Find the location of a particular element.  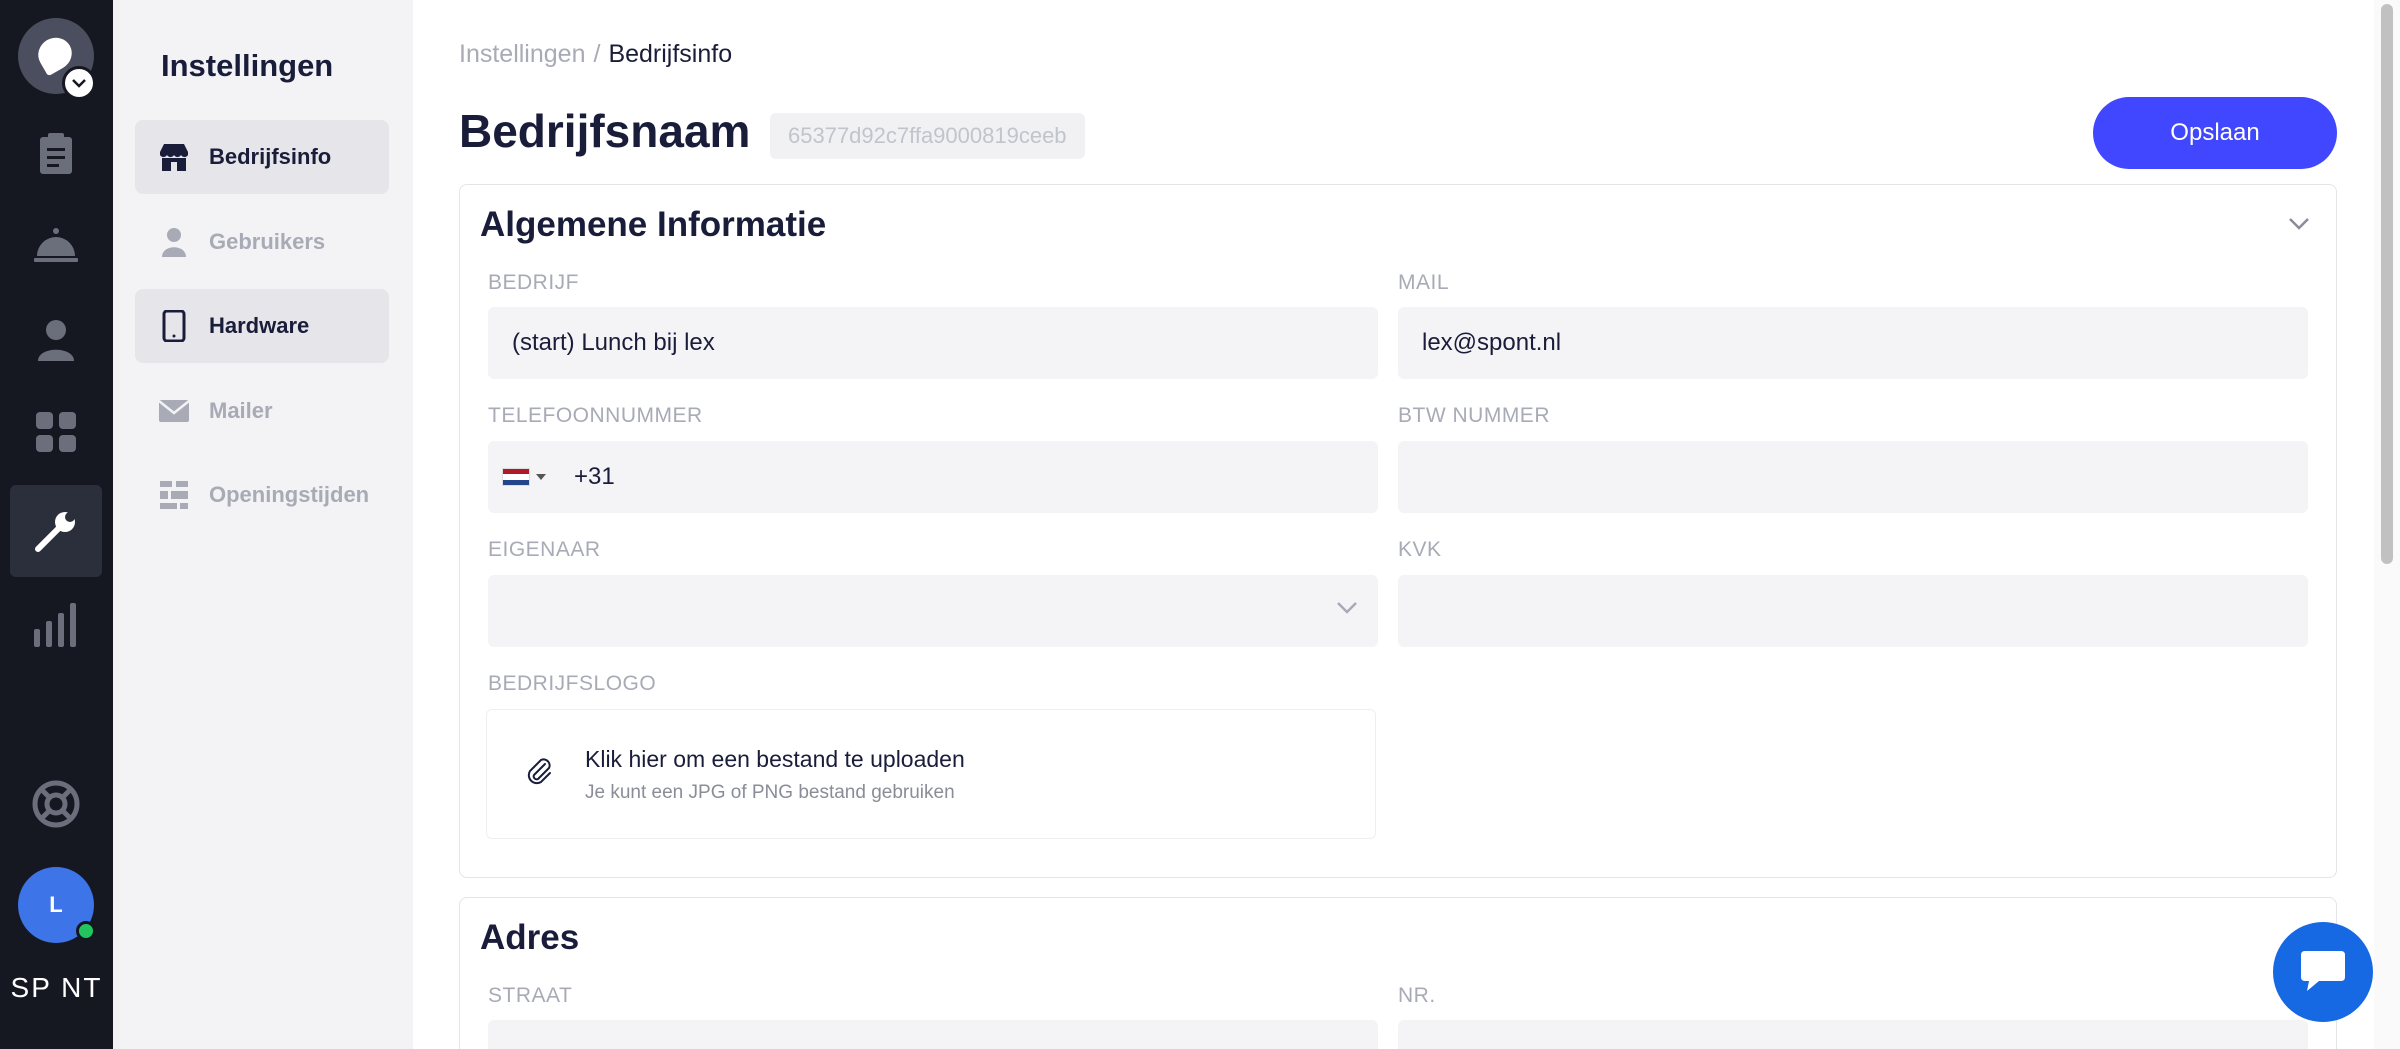

breadcrumb: Instellingen / Bedrijfsinfo is located at coordinates (595, 54).